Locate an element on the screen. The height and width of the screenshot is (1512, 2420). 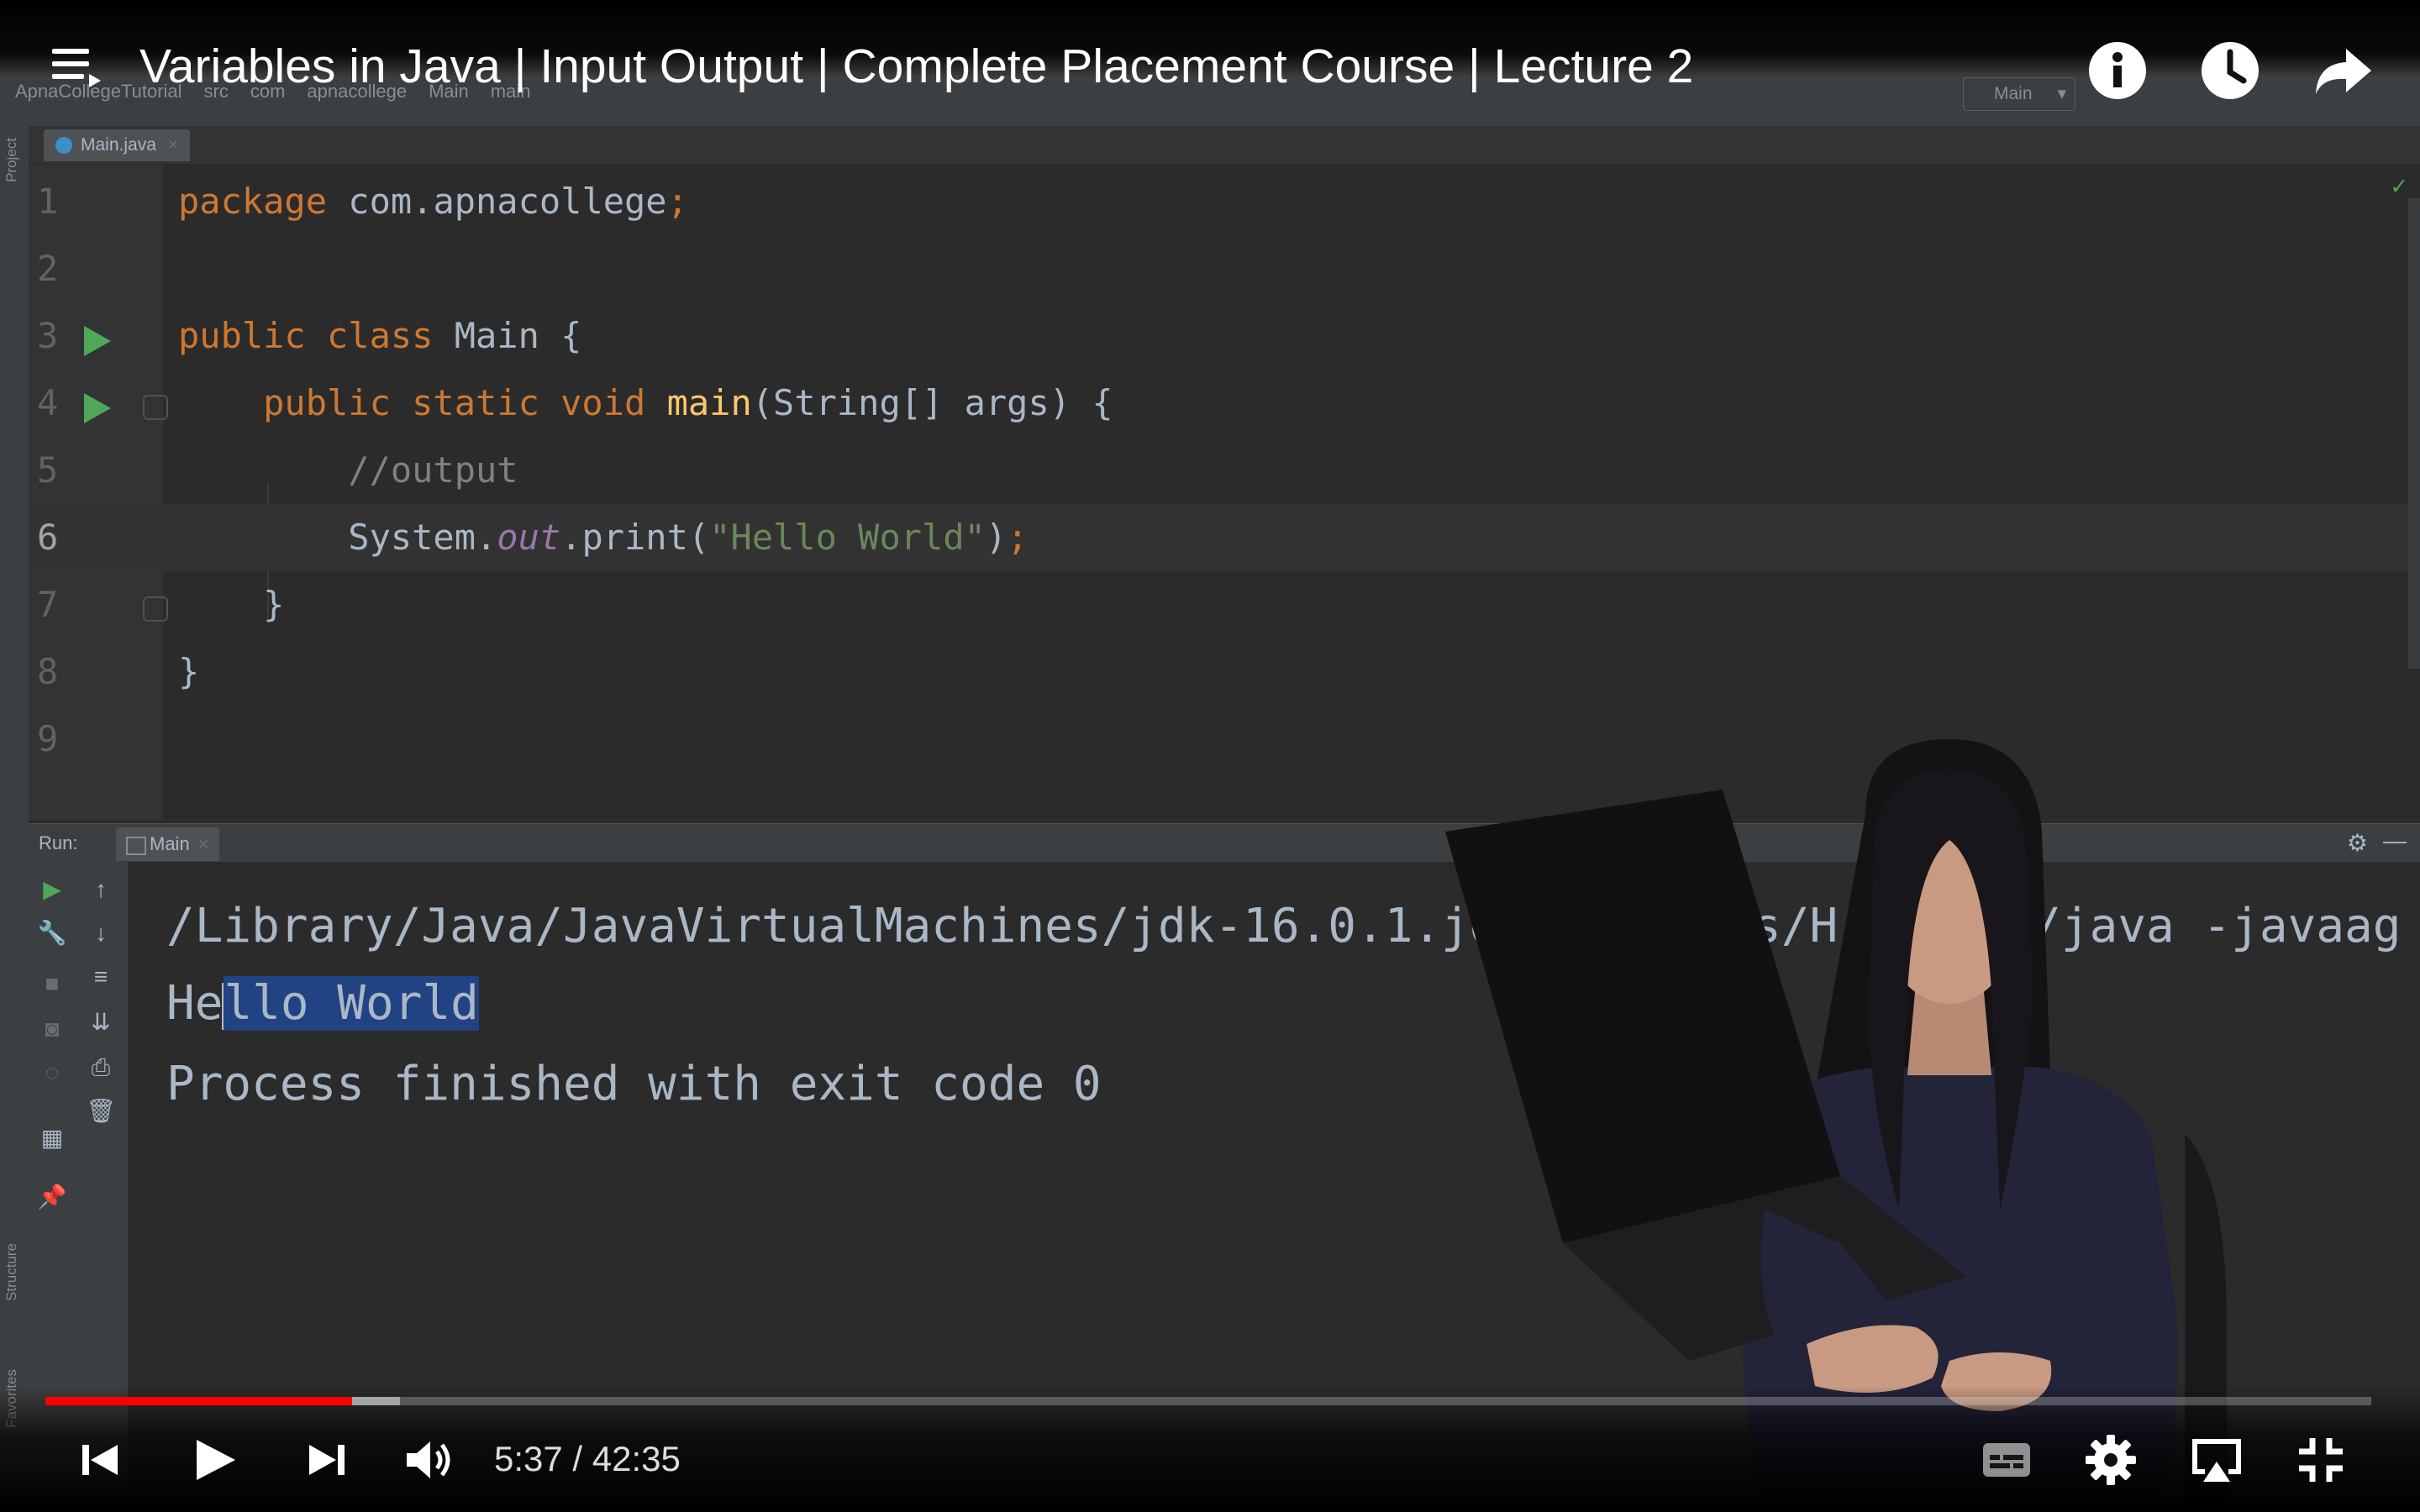
line-number: 4 is located at coordinates (48, 402).